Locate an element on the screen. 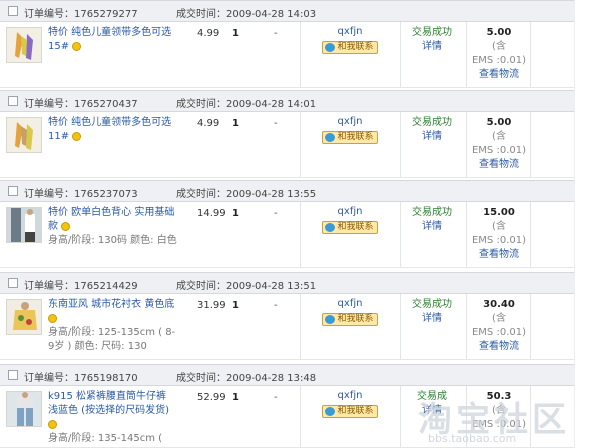 This screenshot has height=448, width=590. unit-price: 52.99 is located at coordinates (211, 397).